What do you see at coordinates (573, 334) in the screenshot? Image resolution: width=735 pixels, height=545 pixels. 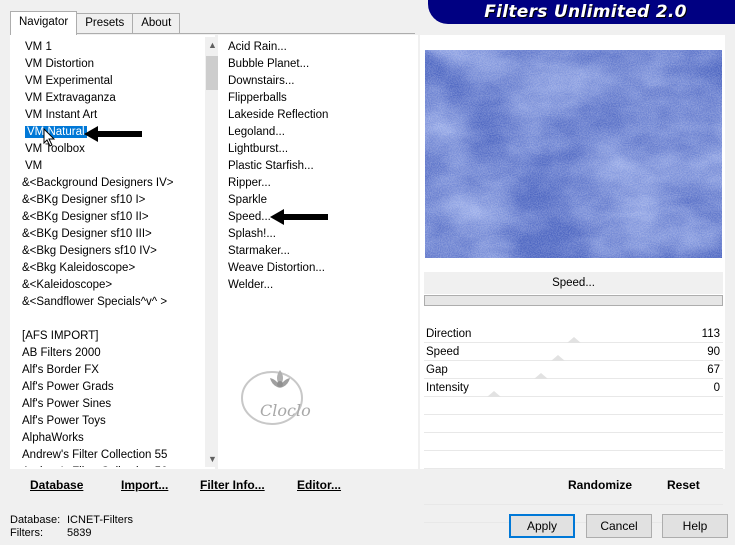 I see `param-row-direction: Direction 113` at bounding box center [573, 334].